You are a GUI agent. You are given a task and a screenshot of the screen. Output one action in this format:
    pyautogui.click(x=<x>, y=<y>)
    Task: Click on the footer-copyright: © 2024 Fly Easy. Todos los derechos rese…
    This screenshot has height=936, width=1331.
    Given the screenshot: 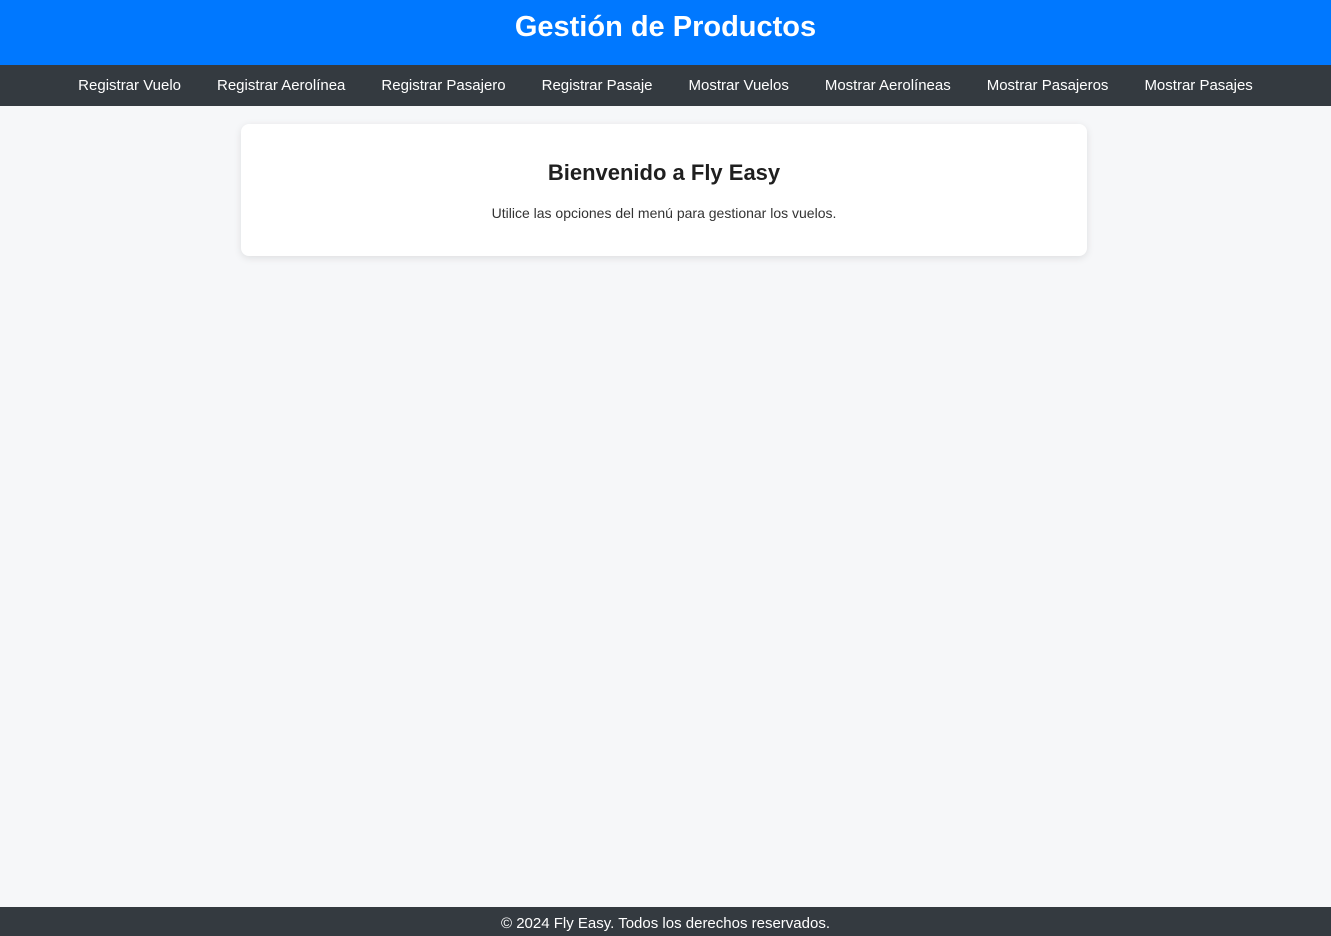 What is the action you would take?
    pyautogui.click(x=665, y=923)
    